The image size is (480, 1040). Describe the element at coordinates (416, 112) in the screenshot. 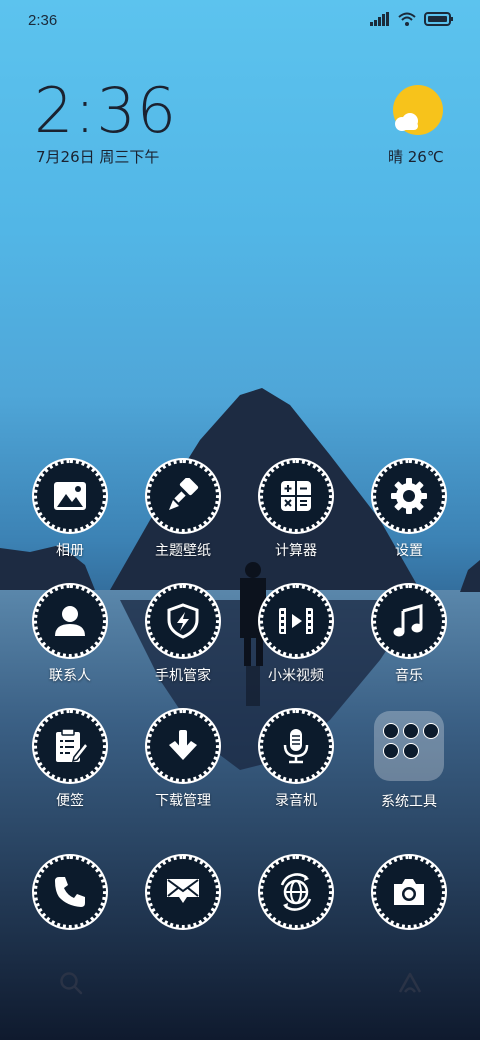

I see `sunny-icon` at that location.